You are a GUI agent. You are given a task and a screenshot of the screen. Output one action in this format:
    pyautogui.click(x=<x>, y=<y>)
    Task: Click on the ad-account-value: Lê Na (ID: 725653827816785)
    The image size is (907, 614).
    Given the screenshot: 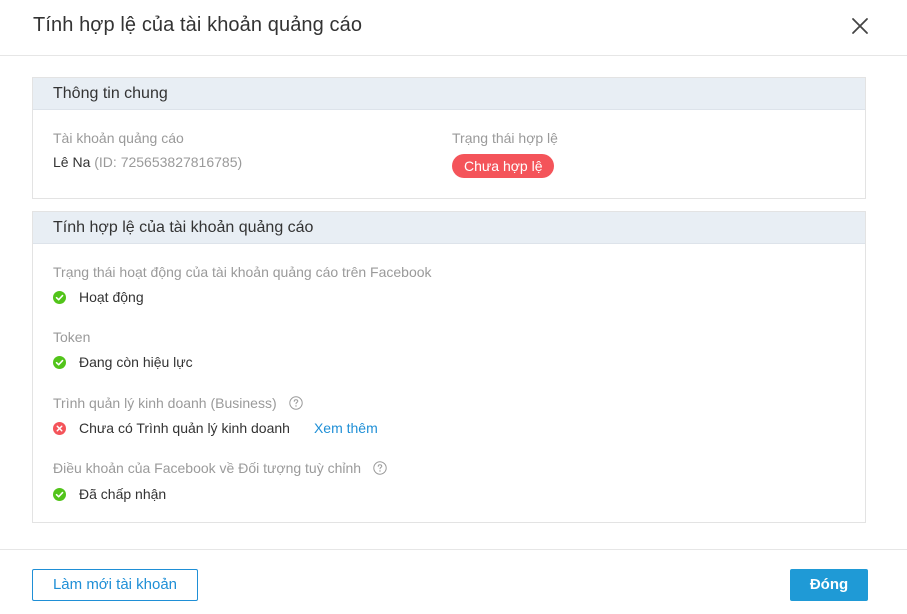 What is the action you would take?
    pyautogui.click(x=147, y=162)
    